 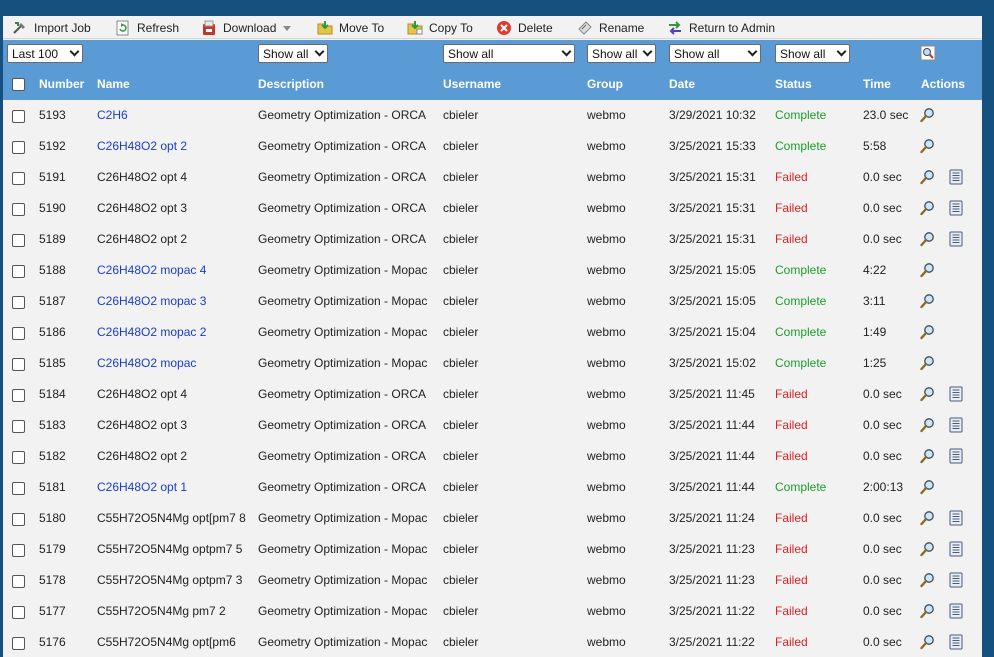 What do you see at coordinates (712, 270) in the screenshot?
I see `job-date: 3/25/2021 15:05` at bounding box center [712, 270].